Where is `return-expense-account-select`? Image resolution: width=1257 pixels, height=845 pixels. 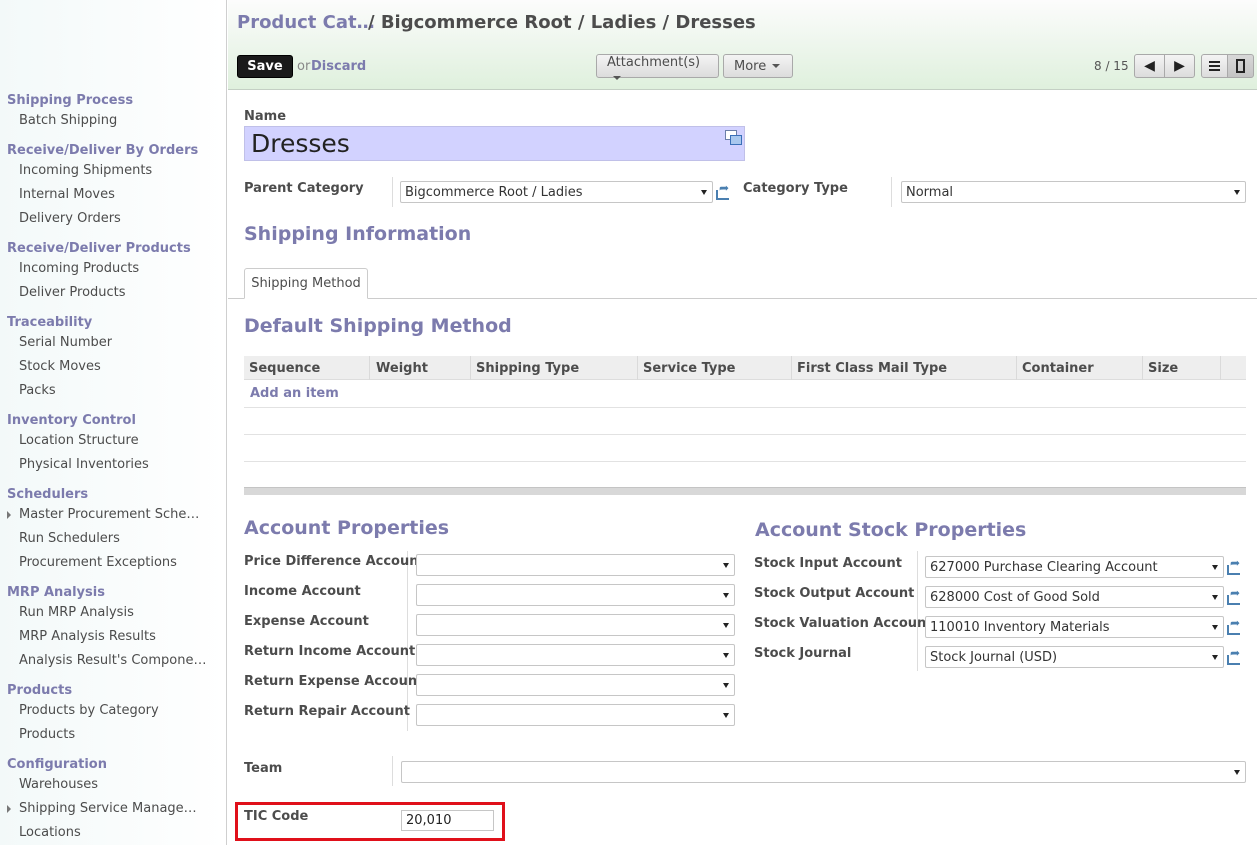
return-expense-account-select is located at coordinates (575, 685).